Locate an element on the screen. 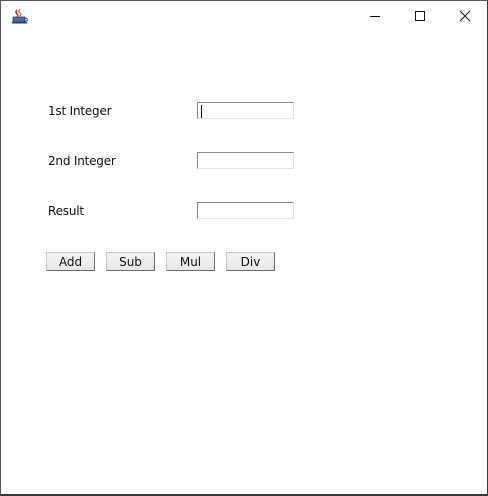 This screenshot has height=496, width=488. close-icon is located at coordinates (465, 16).